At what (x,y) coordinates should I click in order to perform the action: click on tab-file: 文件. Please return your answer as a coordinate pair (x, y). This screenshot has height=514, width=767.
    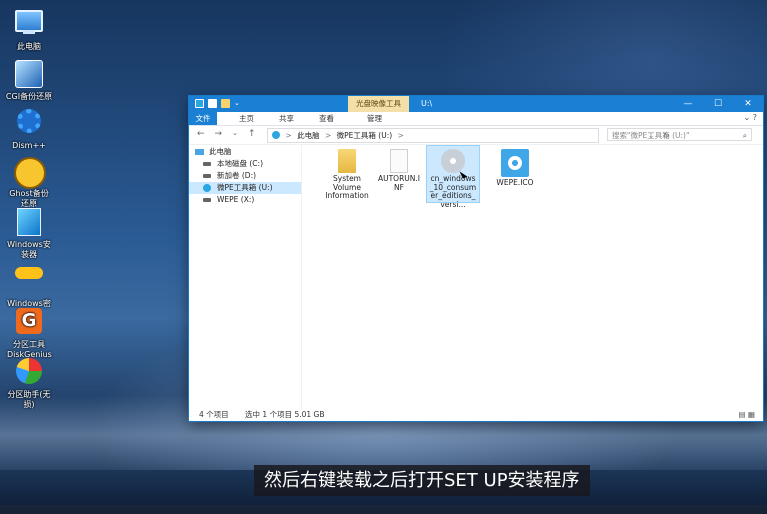
    Looking at the image, I should click on (203, 118).